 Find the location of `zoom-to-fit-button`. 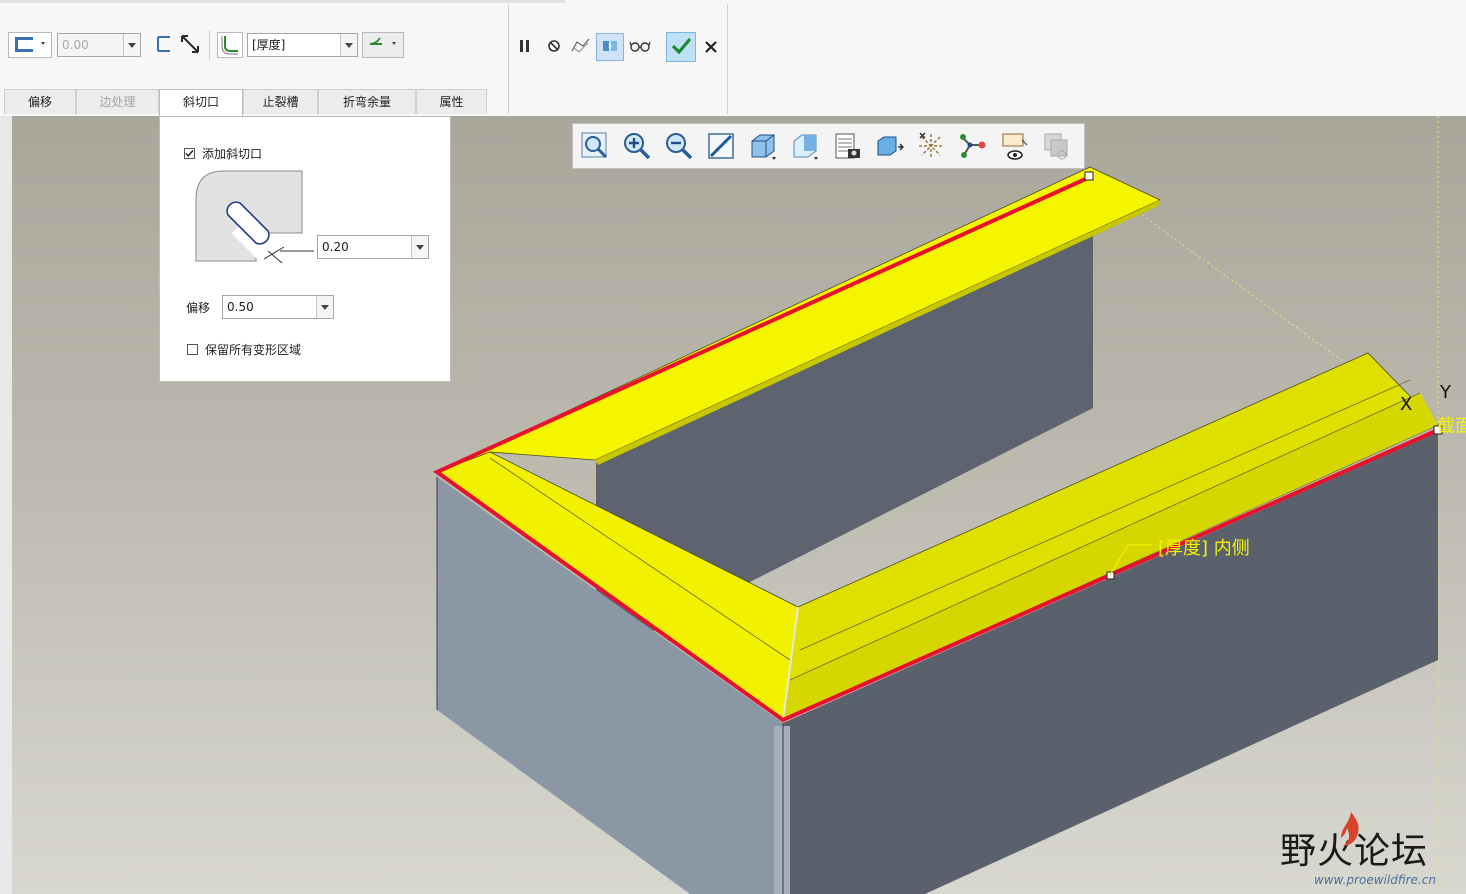

zoom-to-fit-button is located at coordinates (595, 147).